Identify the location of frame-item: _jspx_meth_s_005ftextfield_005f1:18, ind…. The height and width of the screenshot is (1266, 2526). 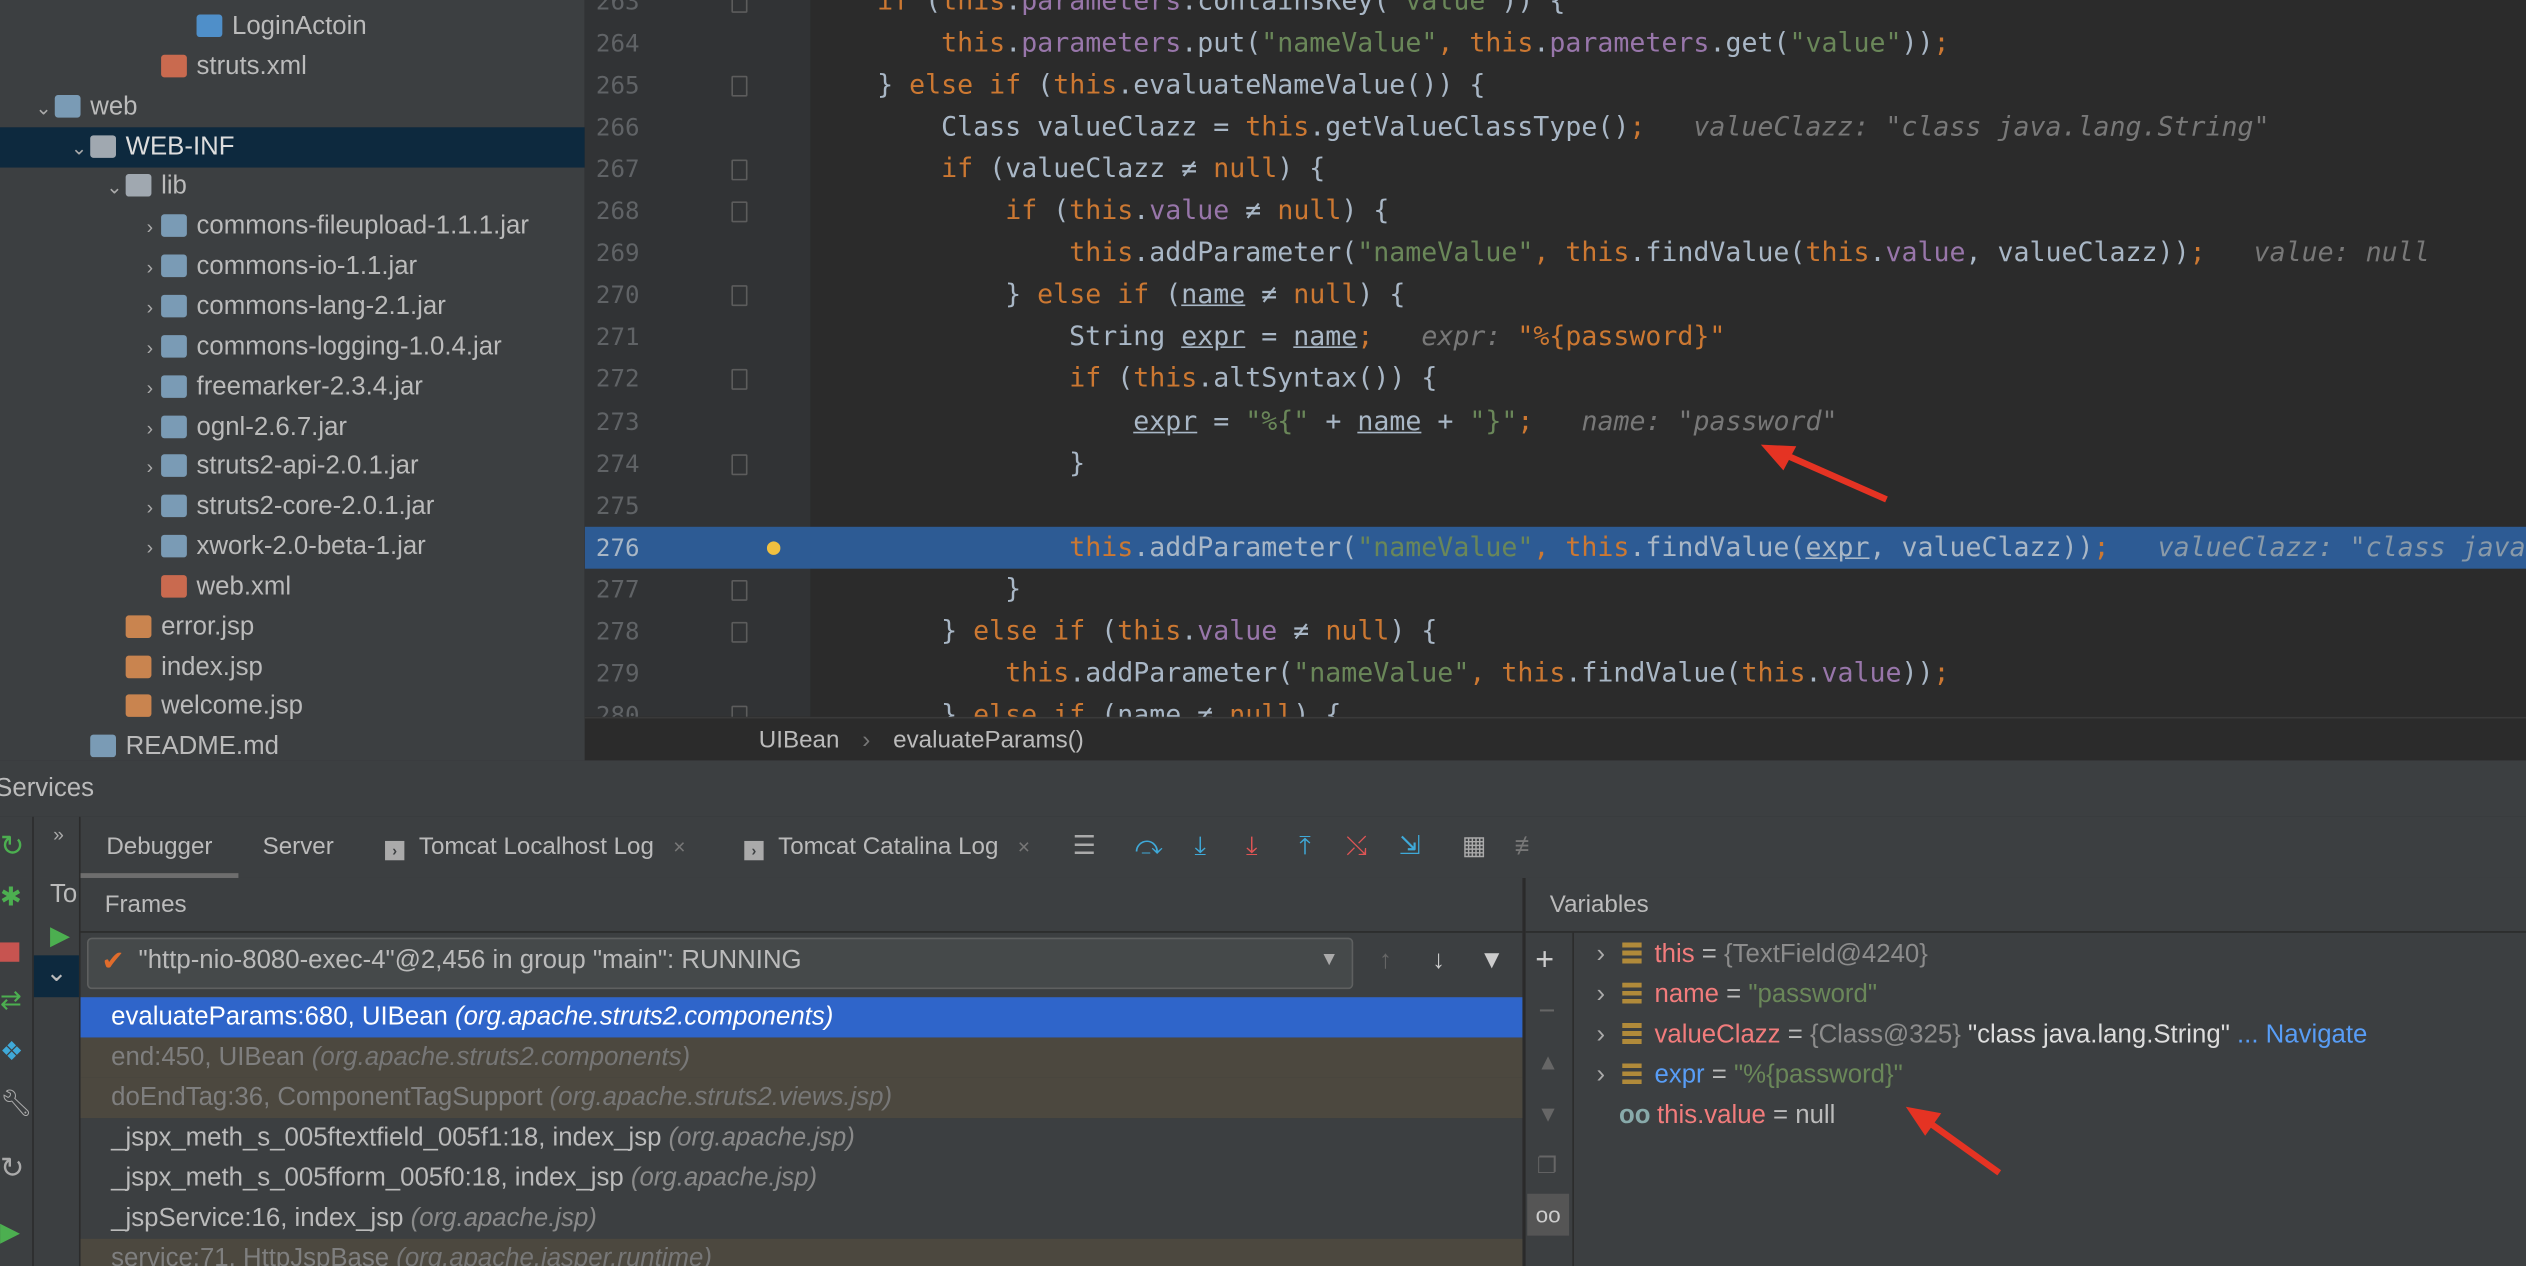
(802, 1138).